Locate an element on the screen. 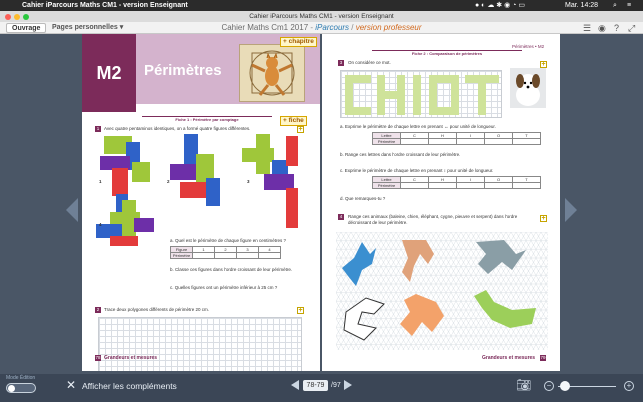 Image resolution: width=643 pixels, height=402 pixels. mode-edition-label: Mode Édition is located at coordinates (21, 378).